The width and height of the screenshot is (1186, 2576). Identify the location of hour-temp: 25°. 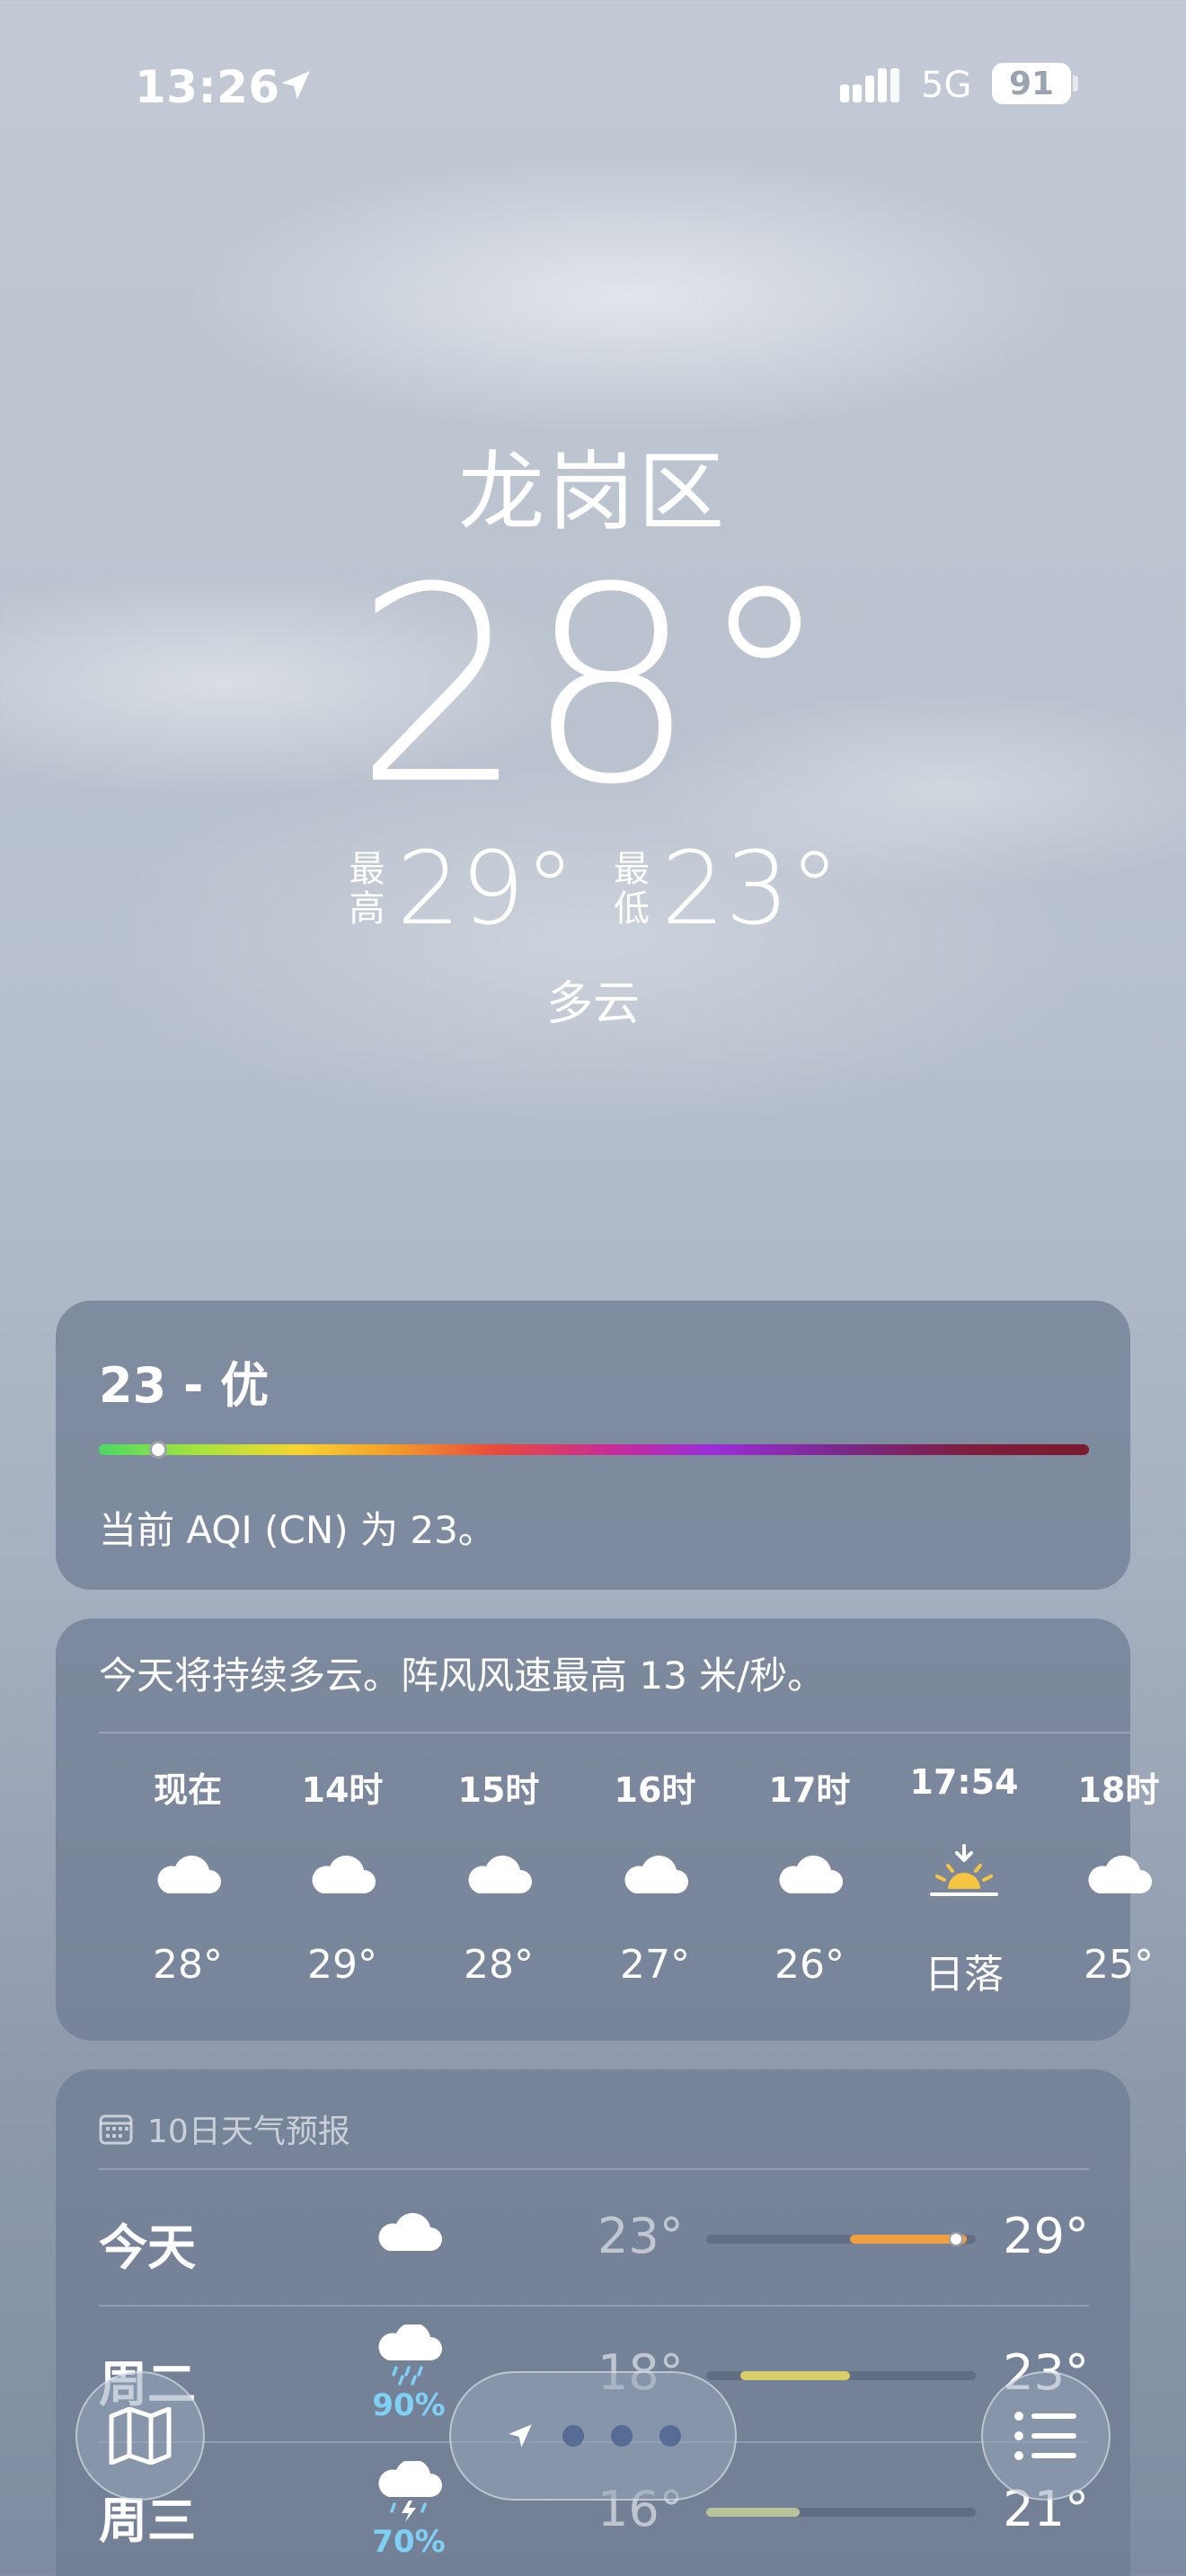
(1119, 1965).